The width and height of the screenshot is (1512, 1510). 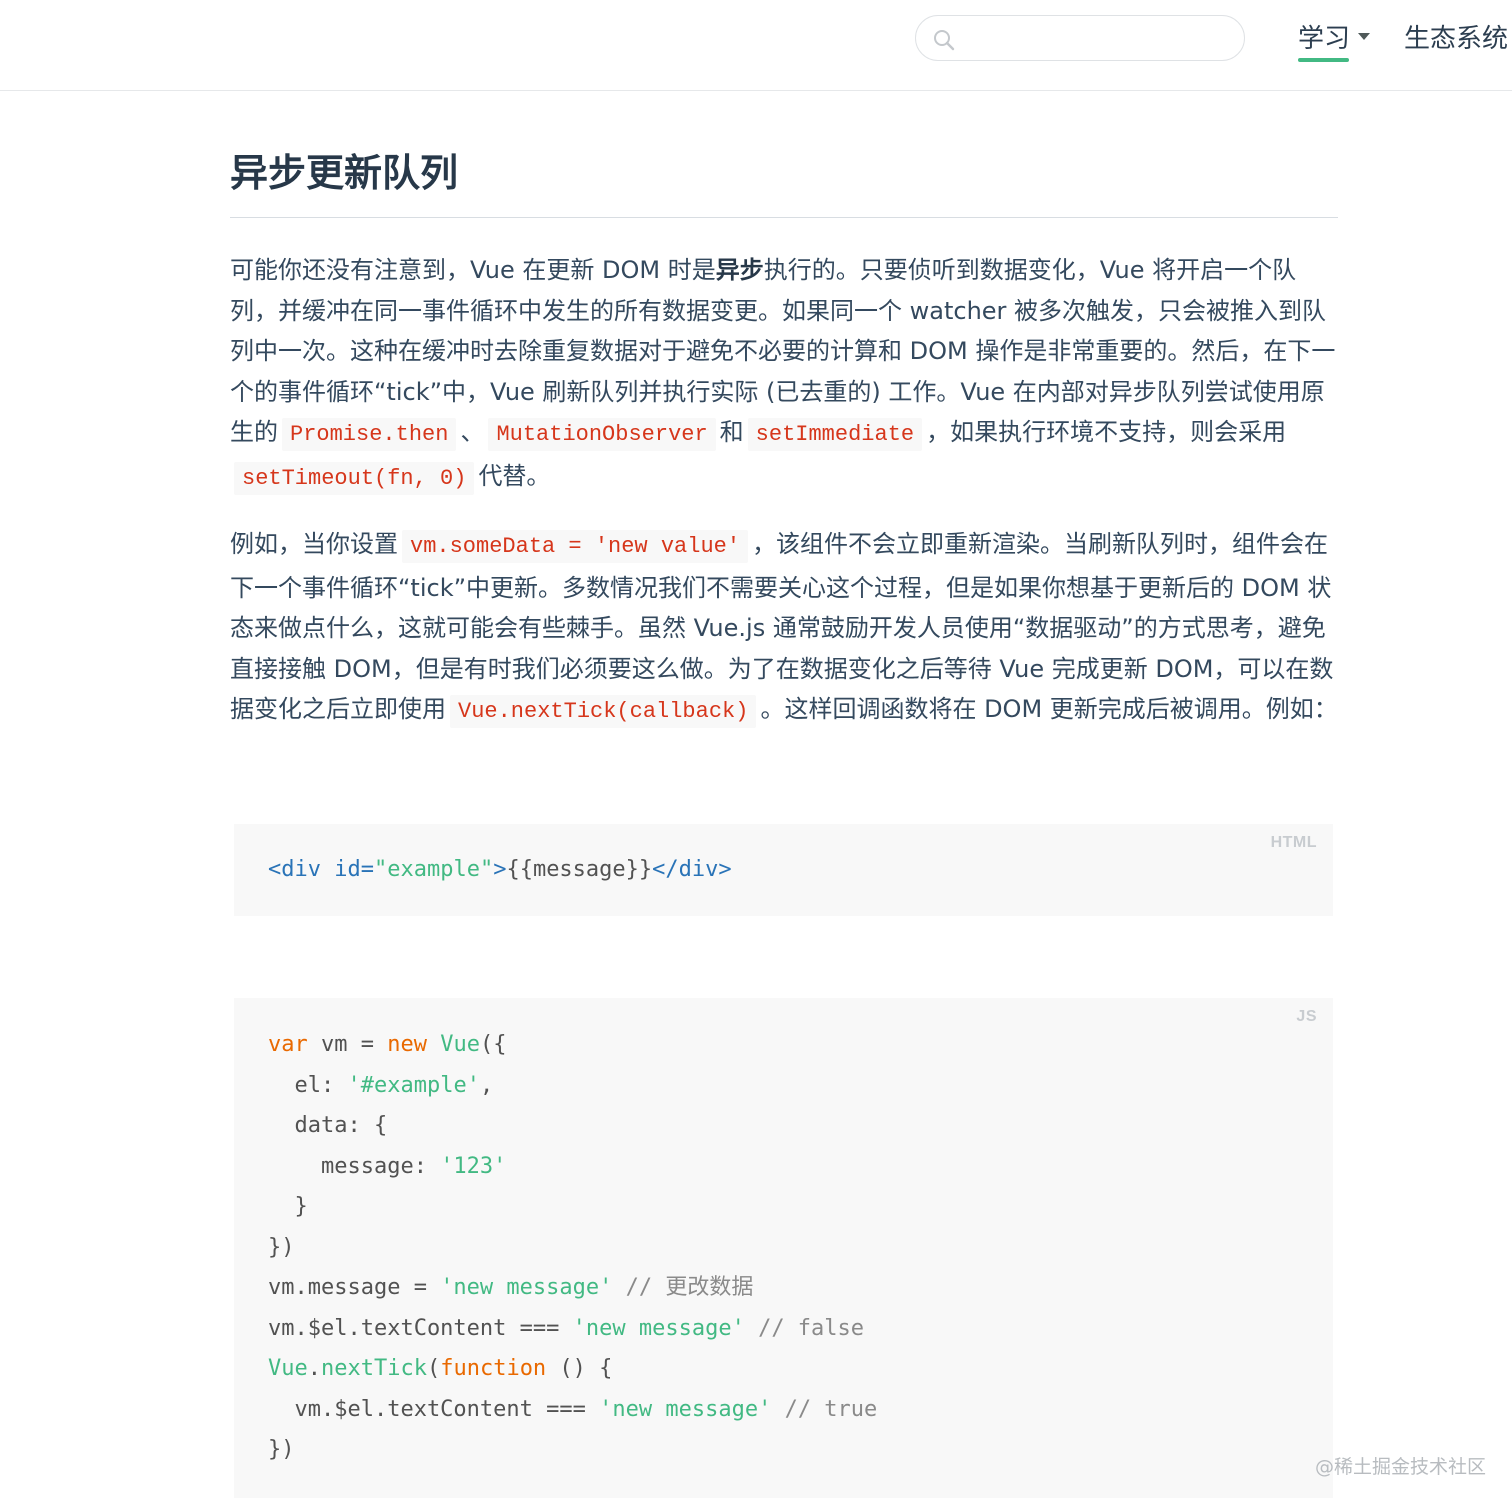 What do you see at coordinates (354, 478) in the screenshot?
I see `inline-code: setTimeout(fn, 0)` at bounding box center [354, 478].